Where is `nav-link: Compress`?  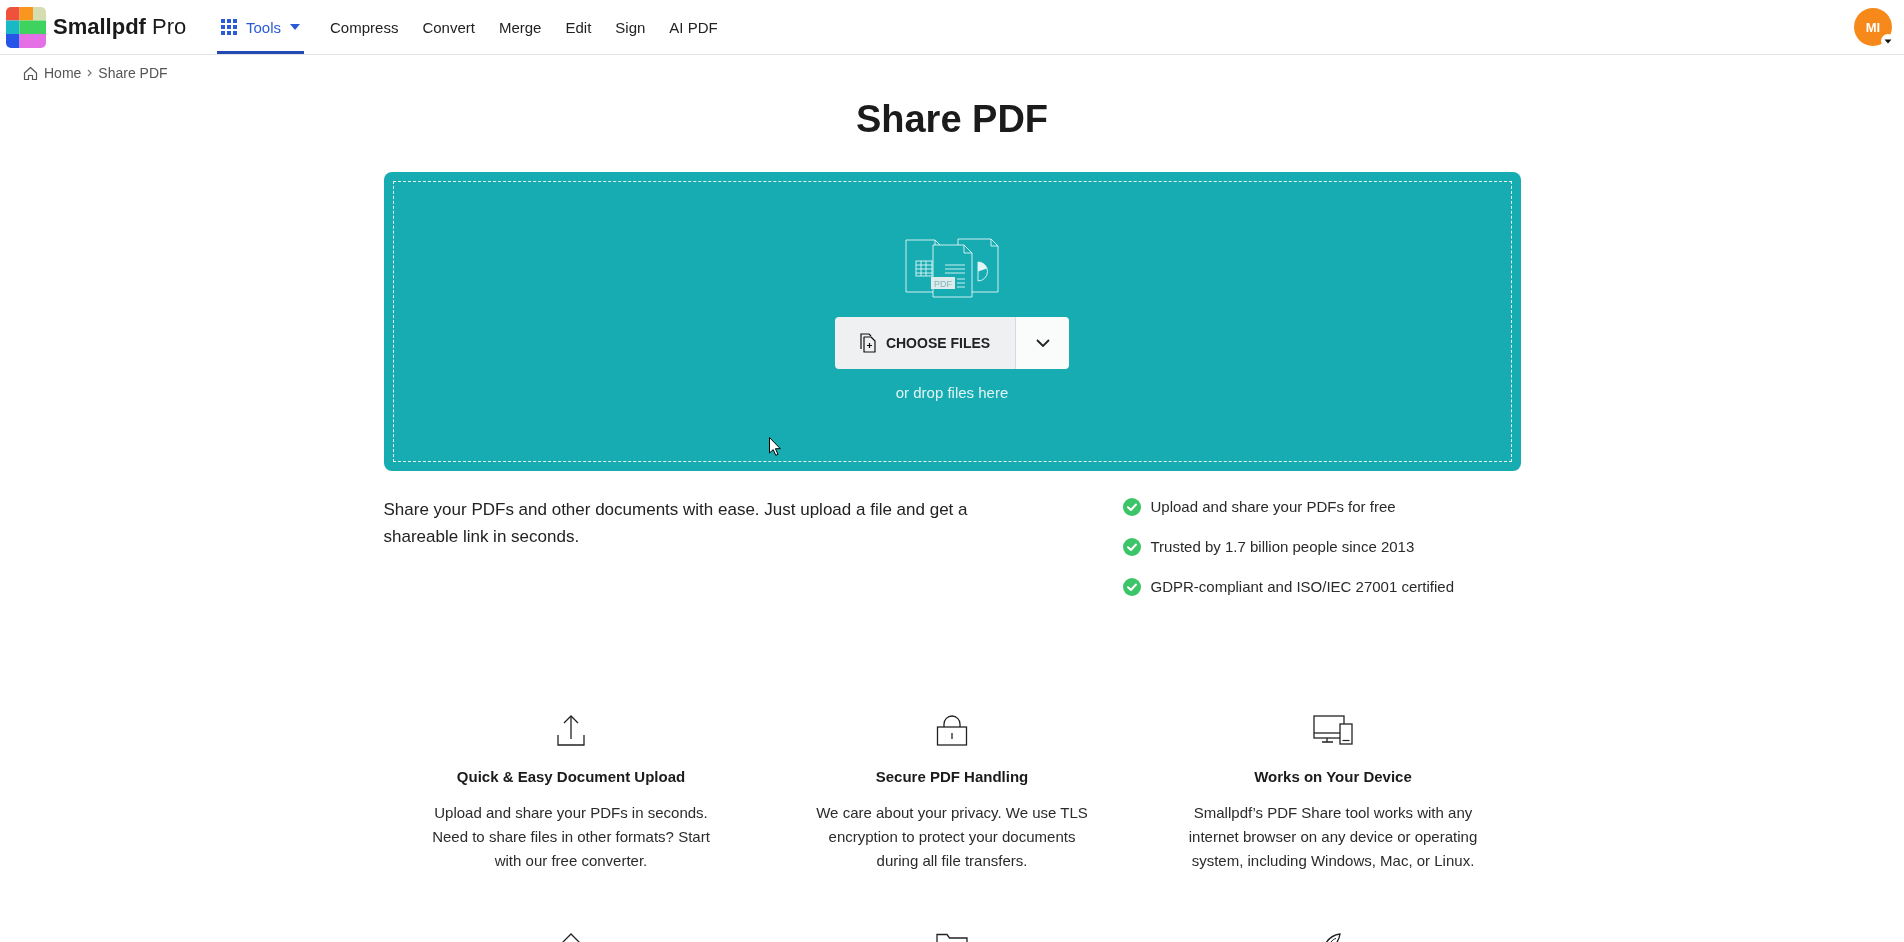
nav-link: Compress is located at coordinates (364, 27).